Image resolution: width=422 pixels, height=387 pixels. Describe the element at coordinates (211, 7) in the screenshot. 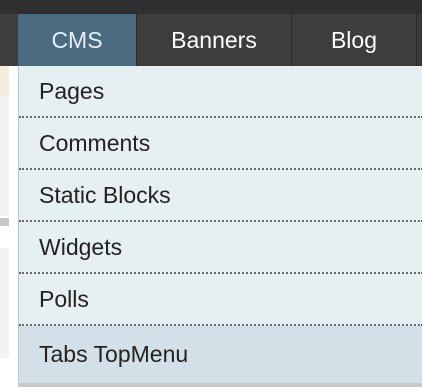

I see `navbar-top-strip` at that location.